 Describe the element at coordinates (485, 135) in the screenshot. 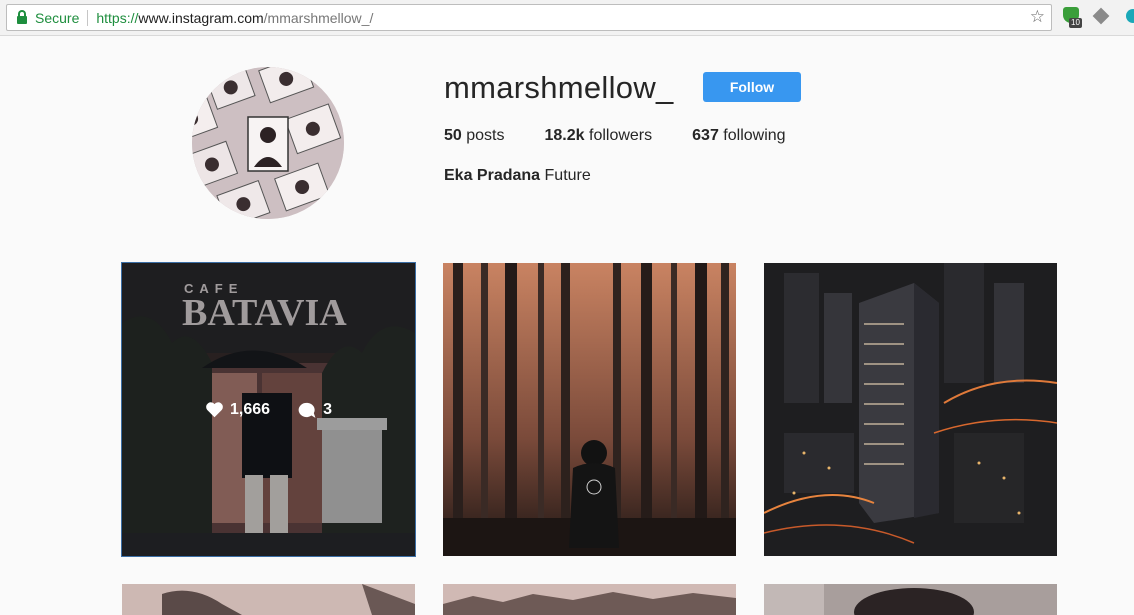

I see `posts-label: posts` at that location.